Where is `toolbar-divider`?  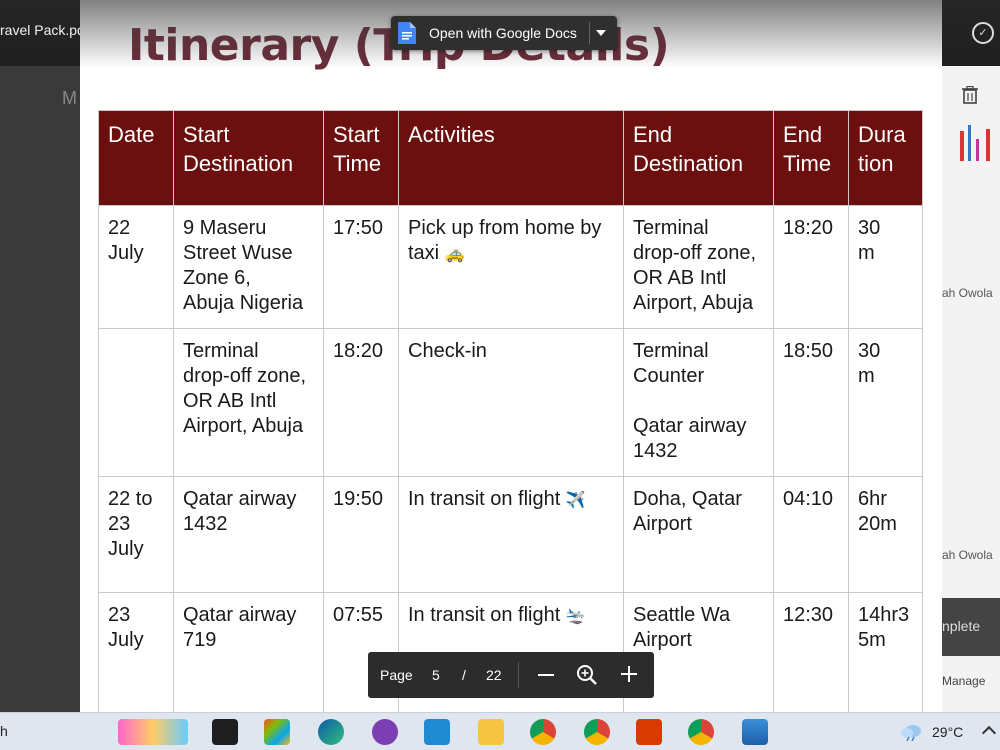 toolbar-divider is located at coordinates (518, 675).